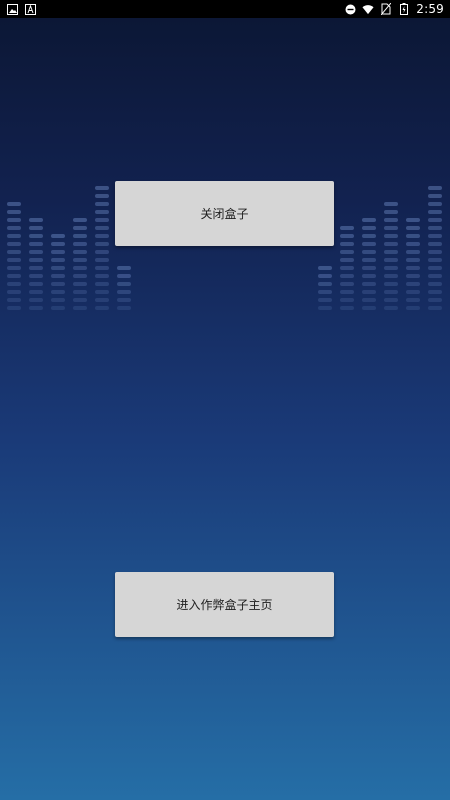 The height and width of the screenshot is (800, 450). Describe the element at coordinates (224, 604) in the screenshot. I see `enter-cheat-box-home-button: 进入作弊盒子主页` at that location.